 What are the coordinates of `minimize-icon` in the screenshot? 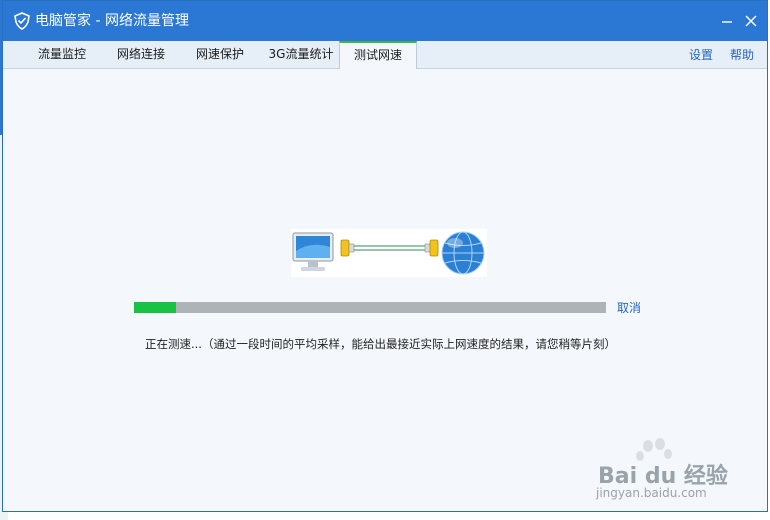 It's located at (727, 21).